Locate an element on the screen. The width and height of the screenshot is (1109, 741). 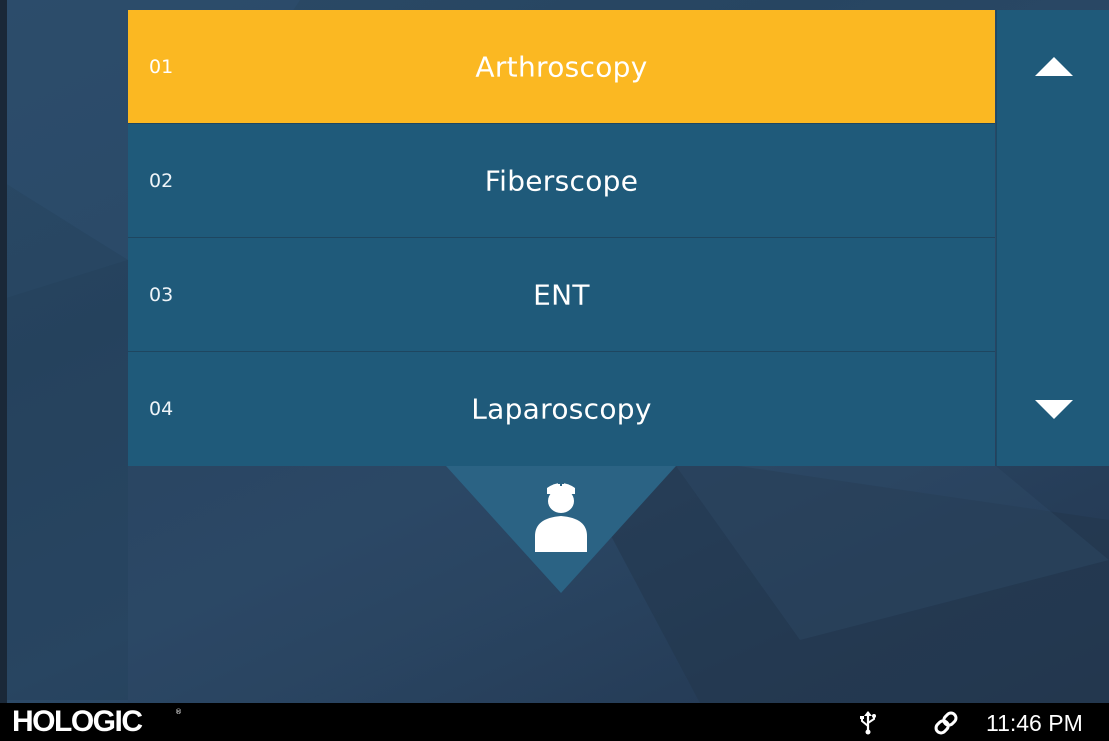
list-item-laparoscopy: 04 Laparoscopy is located at coordinates (561, 409).